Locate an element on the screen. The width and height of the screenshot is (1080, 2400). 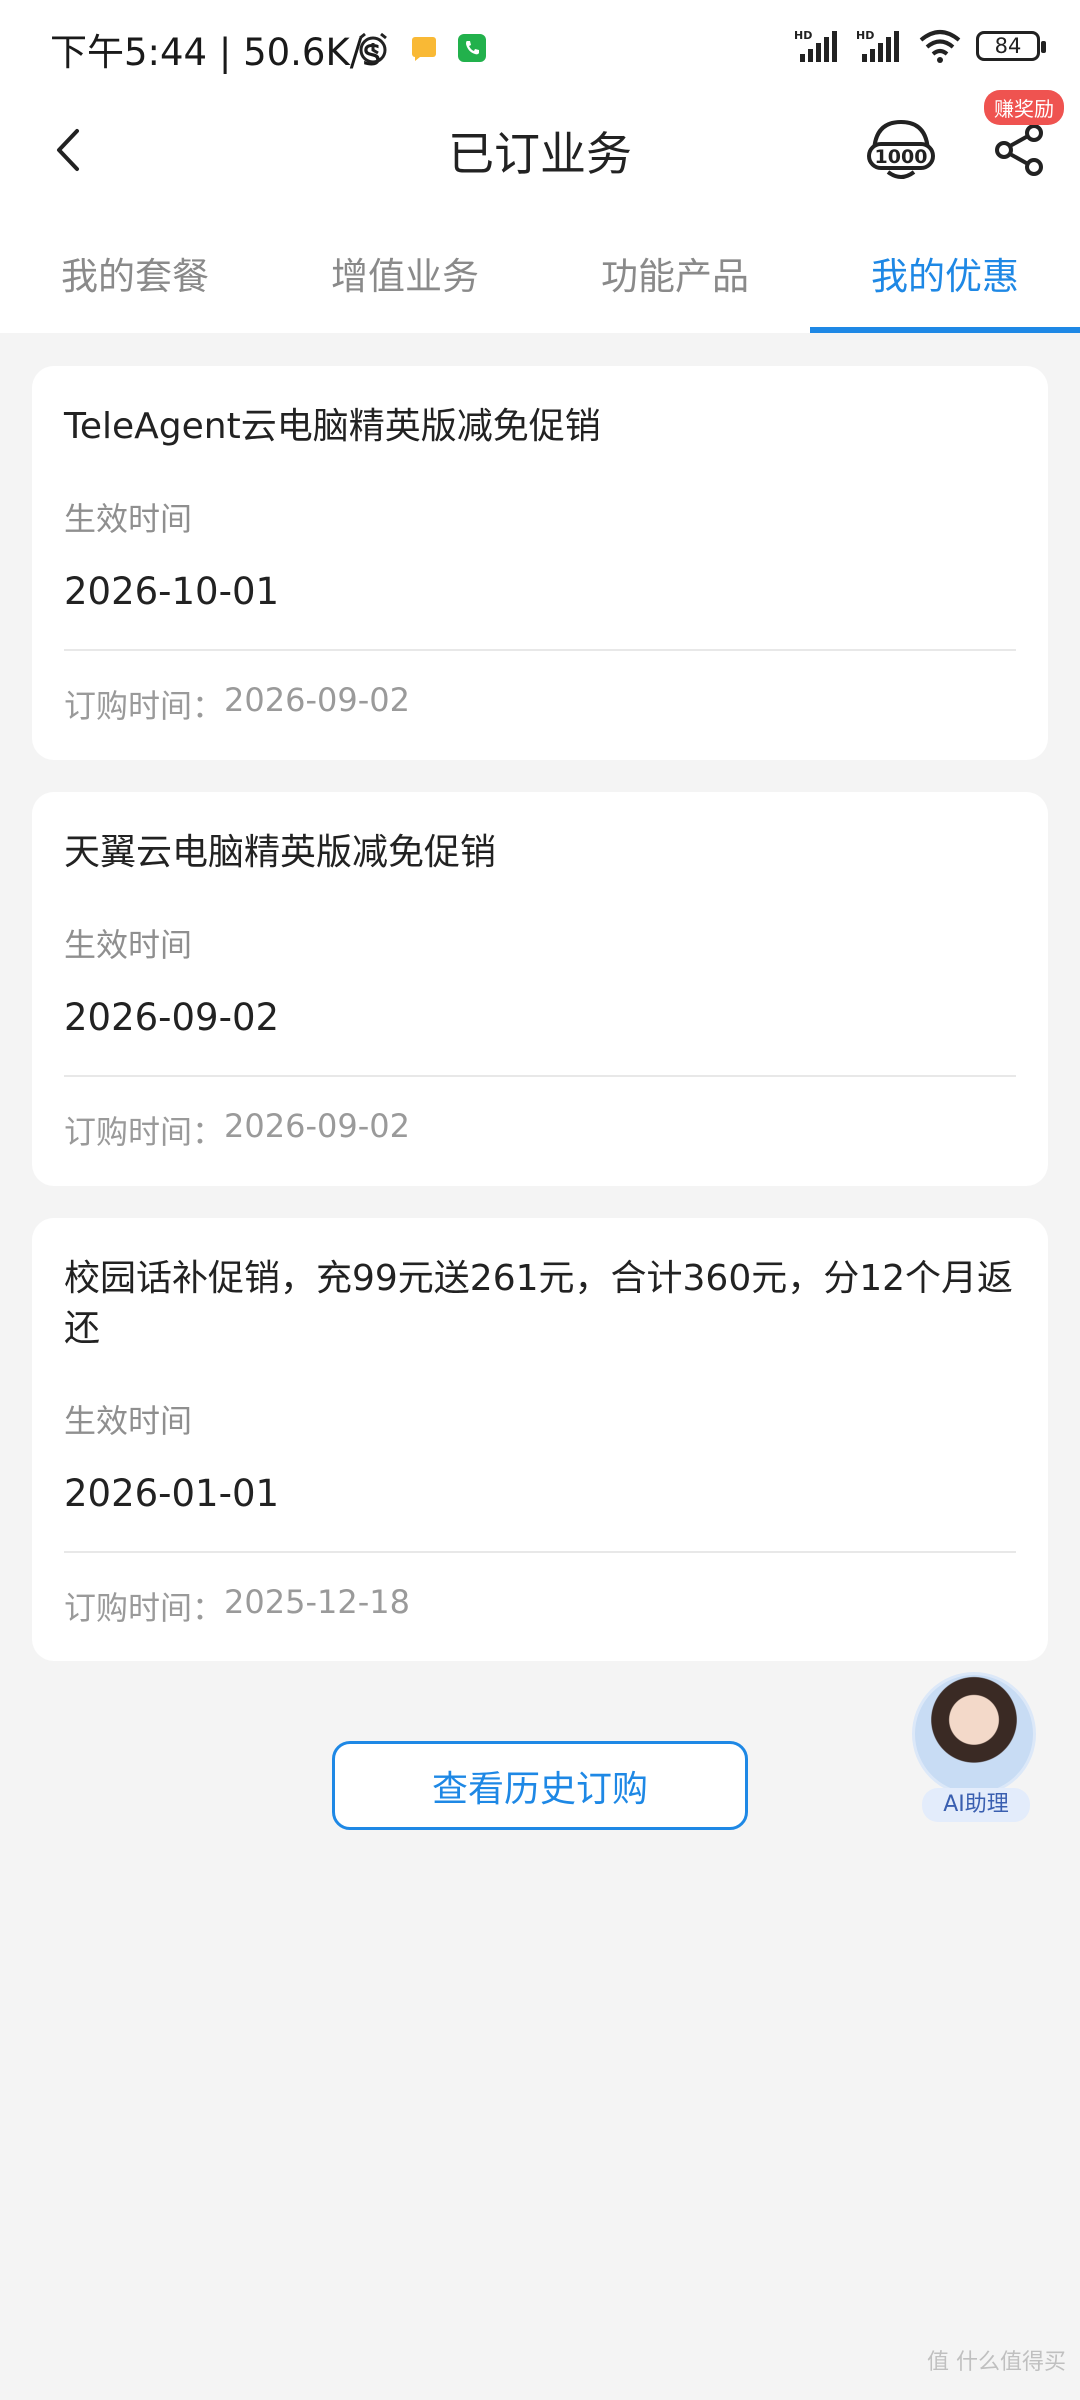
share-icon is located at coordinates (1019, 150).